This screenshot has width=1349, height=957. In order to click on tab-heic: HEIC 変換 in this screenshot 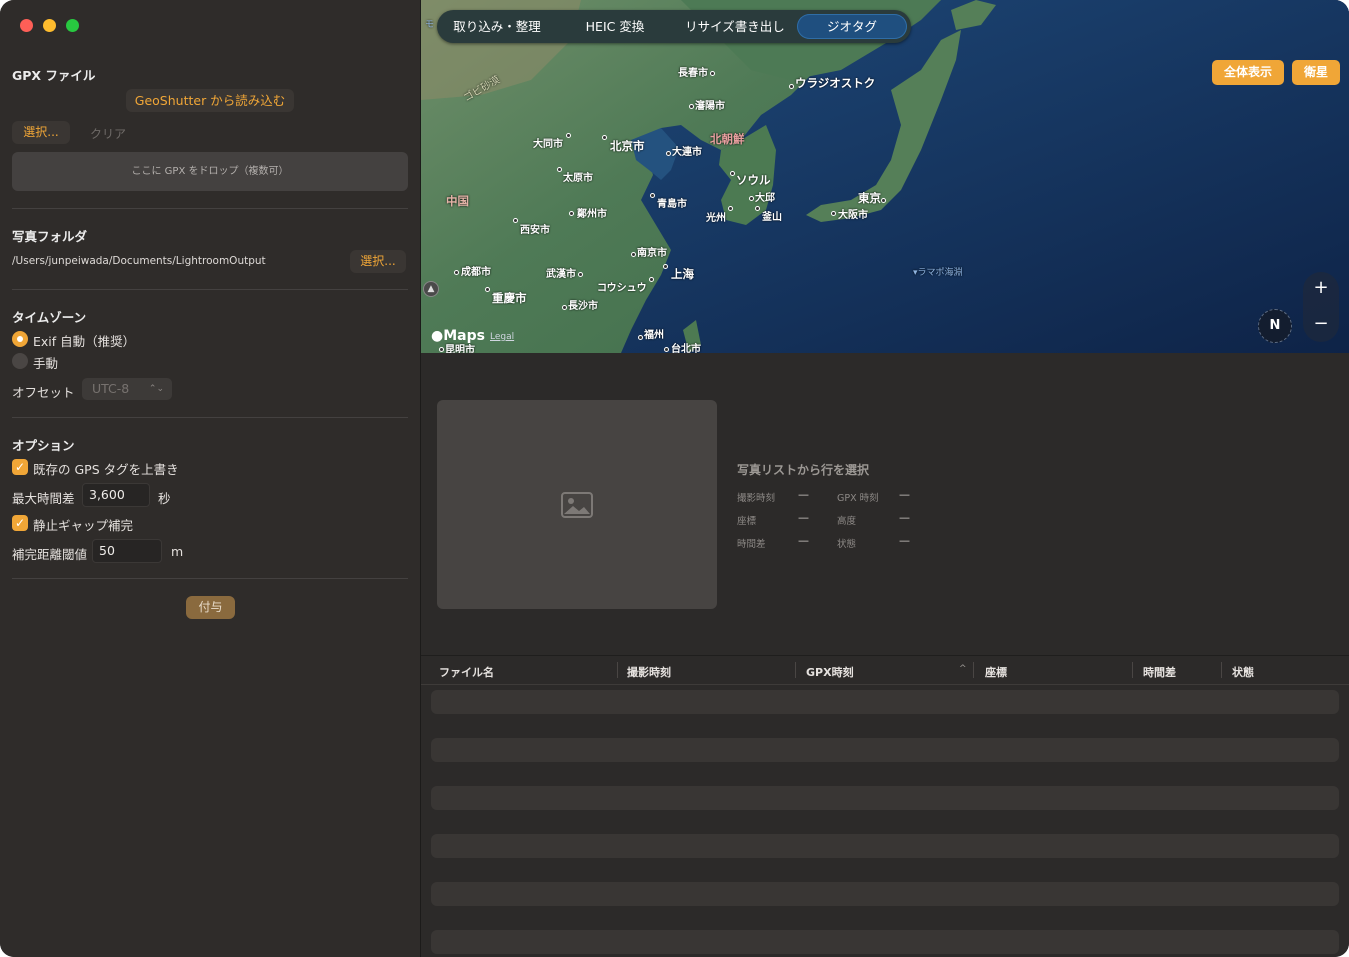, I will do `click(615, 26)`.